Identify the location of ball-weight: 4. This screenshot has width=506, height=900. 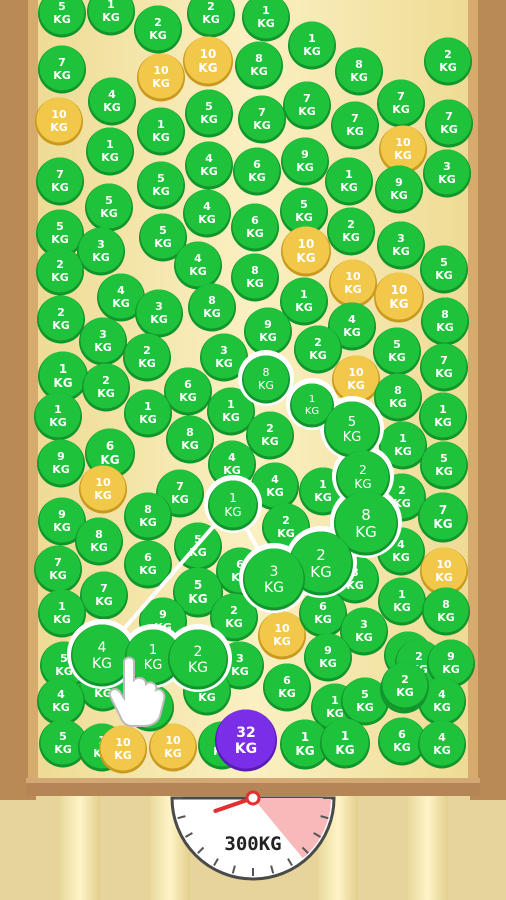
(61, 694).